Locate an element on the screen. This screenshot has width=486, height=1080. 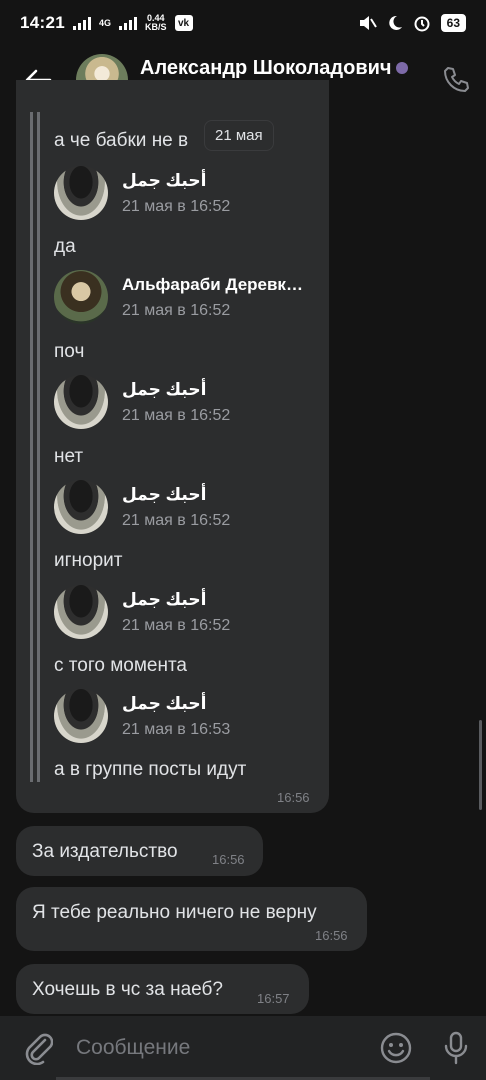
forwarded-text: нет is located at coordinates (69, 456).